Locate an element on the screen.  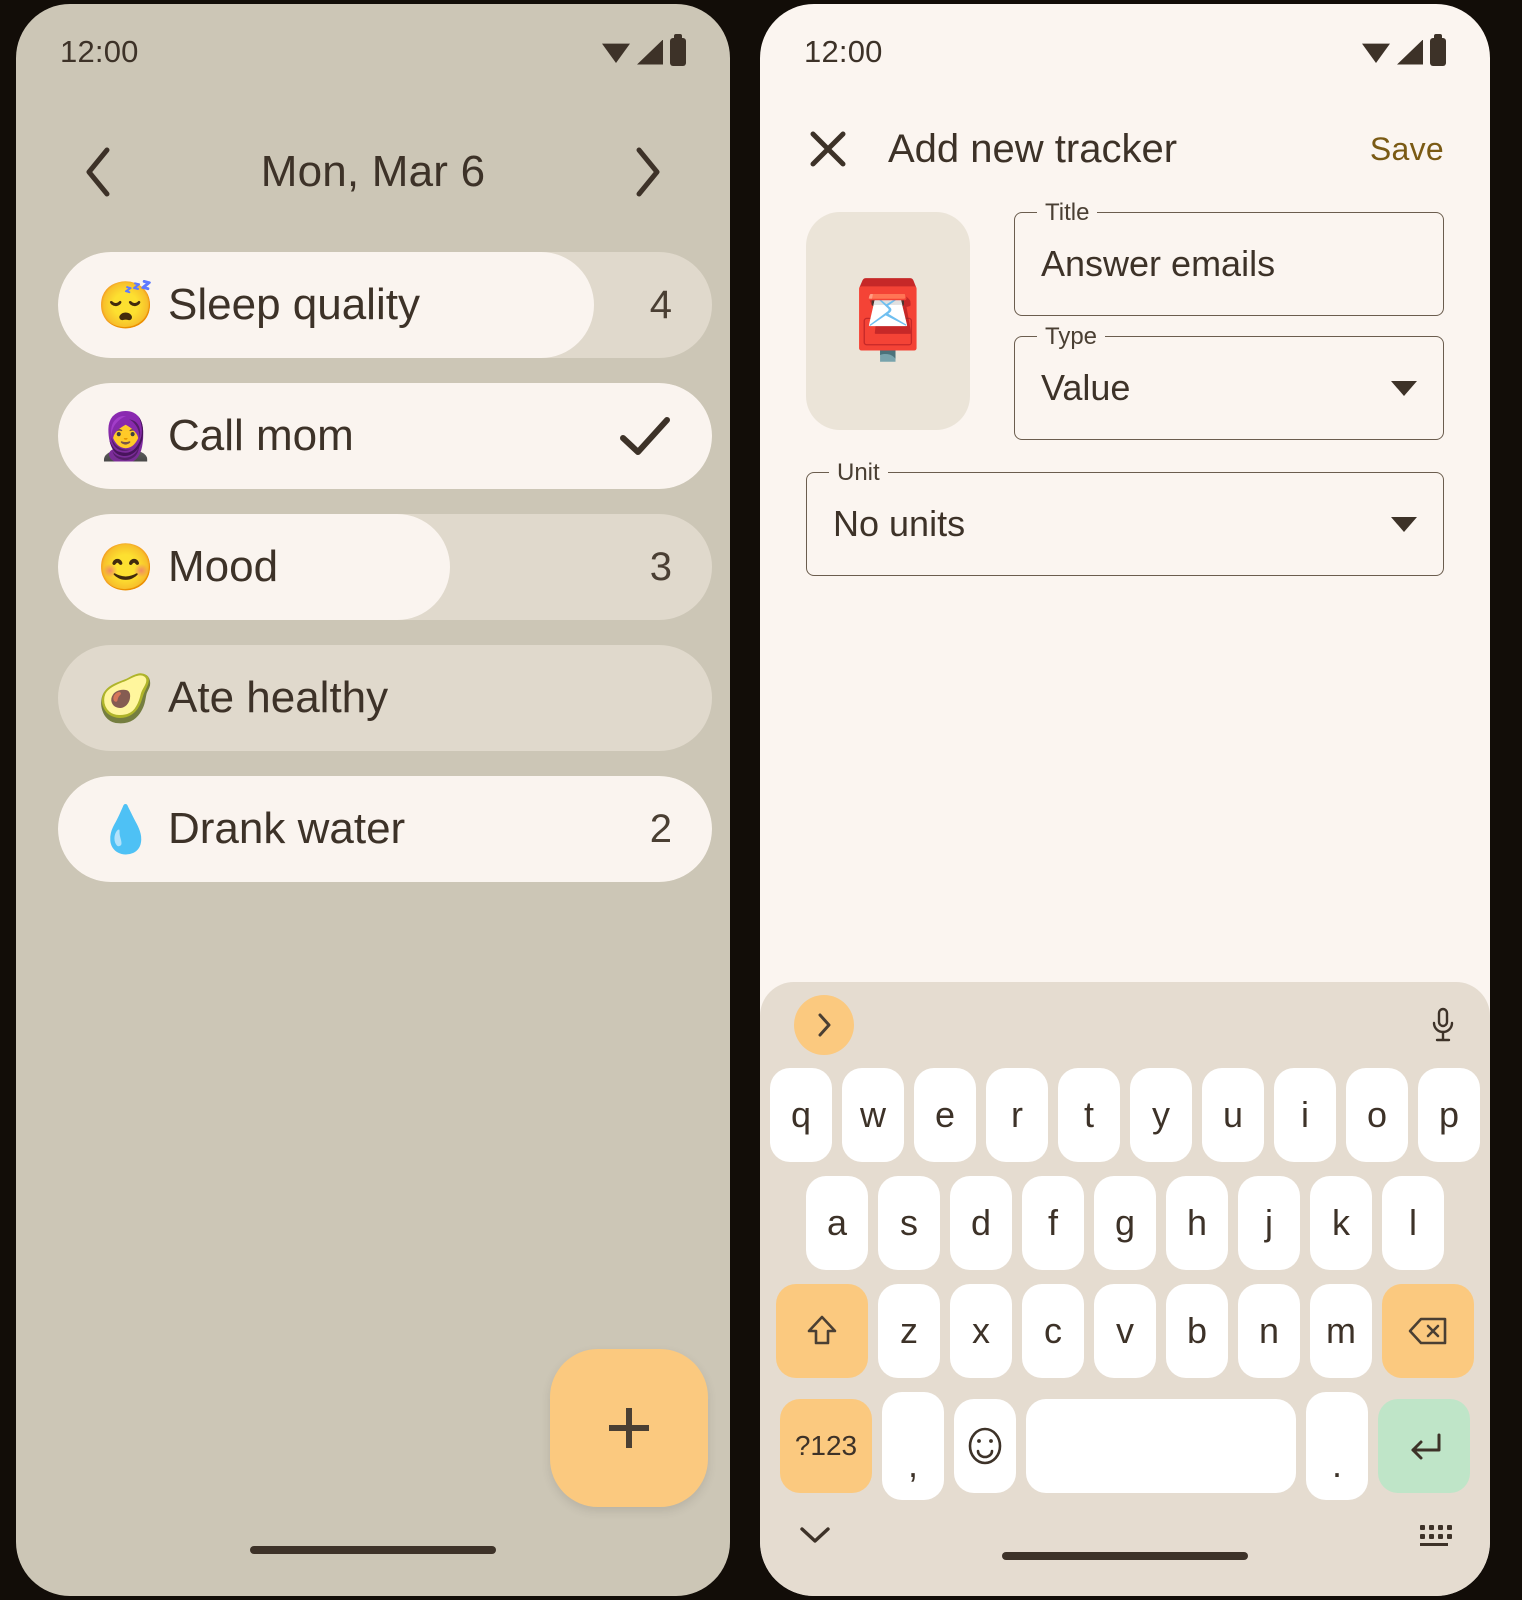
date-navigation-header: Mon, Mar 6 is located at coordinates (373, 172).